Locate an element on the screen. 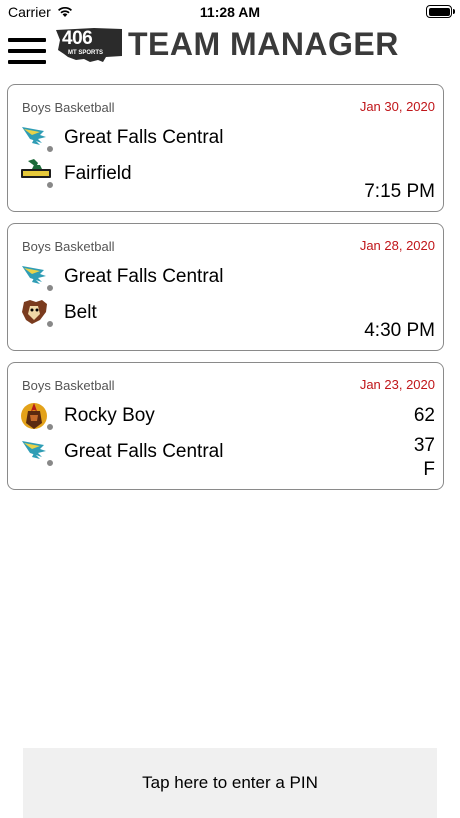 This screenshot has width=460, height=818. game-date: Jan 23, 2020 is located at coordinates (397, 384).